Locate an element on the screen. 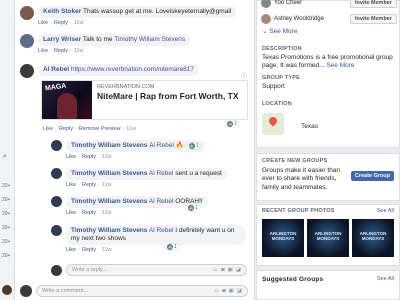 This screenshot has width=400, height=300. photos-see-all: See All is located at coordinates (385, 211).